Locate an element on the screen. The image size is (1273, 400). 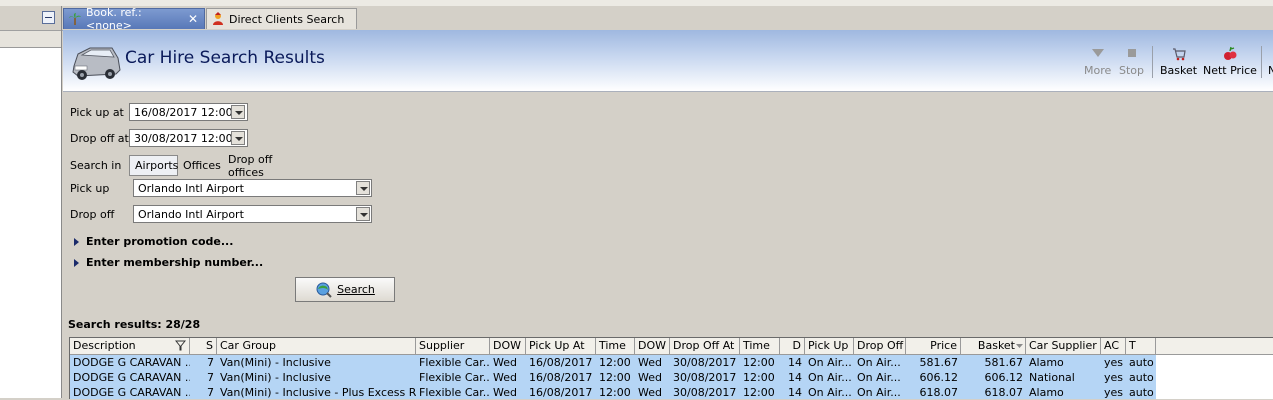
column-header-ac: AC is located at coordinates (1113, 346).